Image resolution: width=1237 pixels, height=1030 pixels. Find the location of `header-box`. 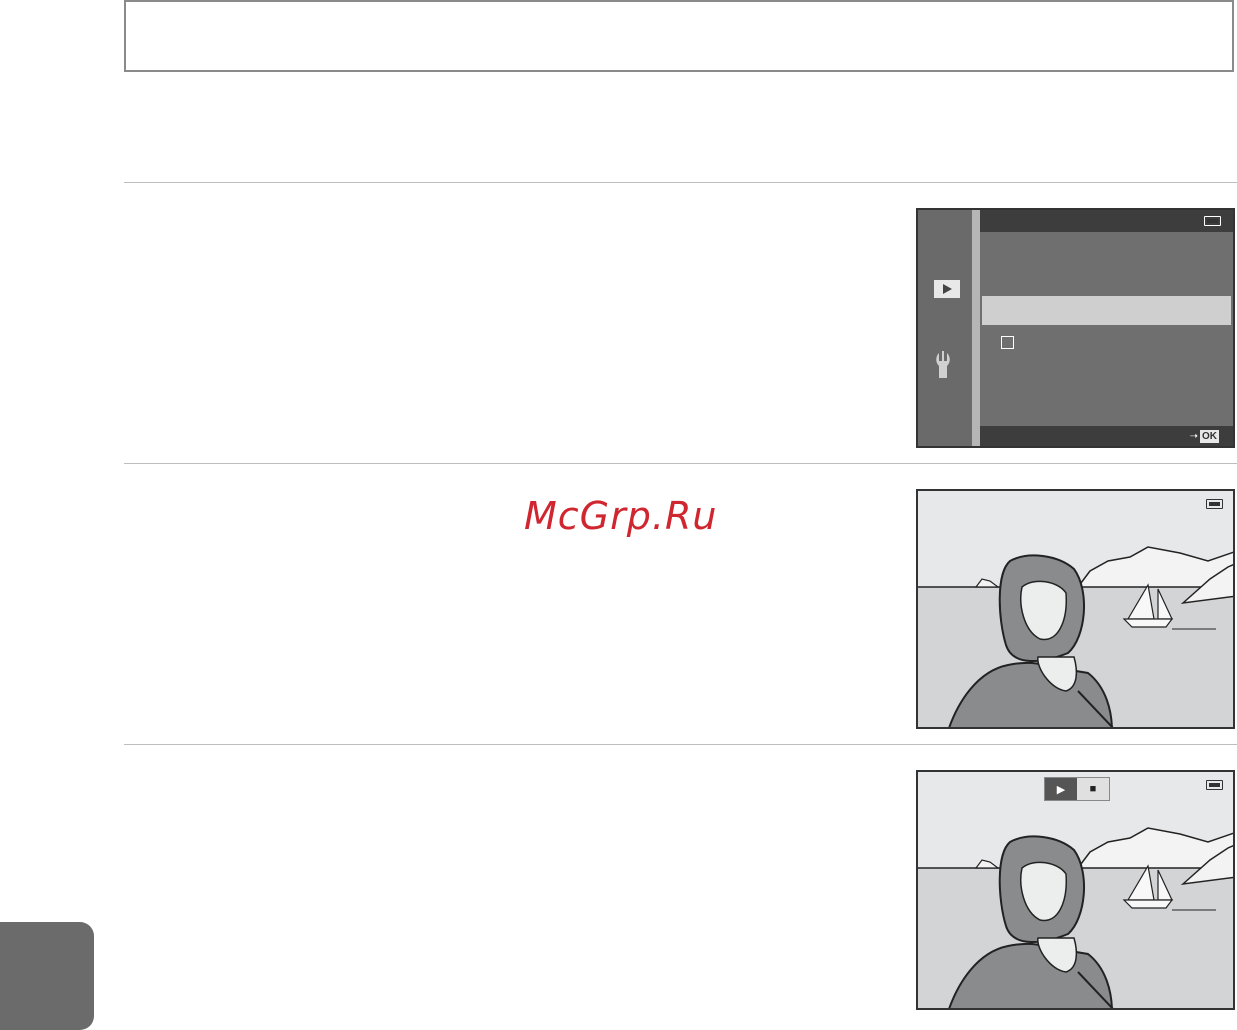

header-box is located at coordinates (679, 36).